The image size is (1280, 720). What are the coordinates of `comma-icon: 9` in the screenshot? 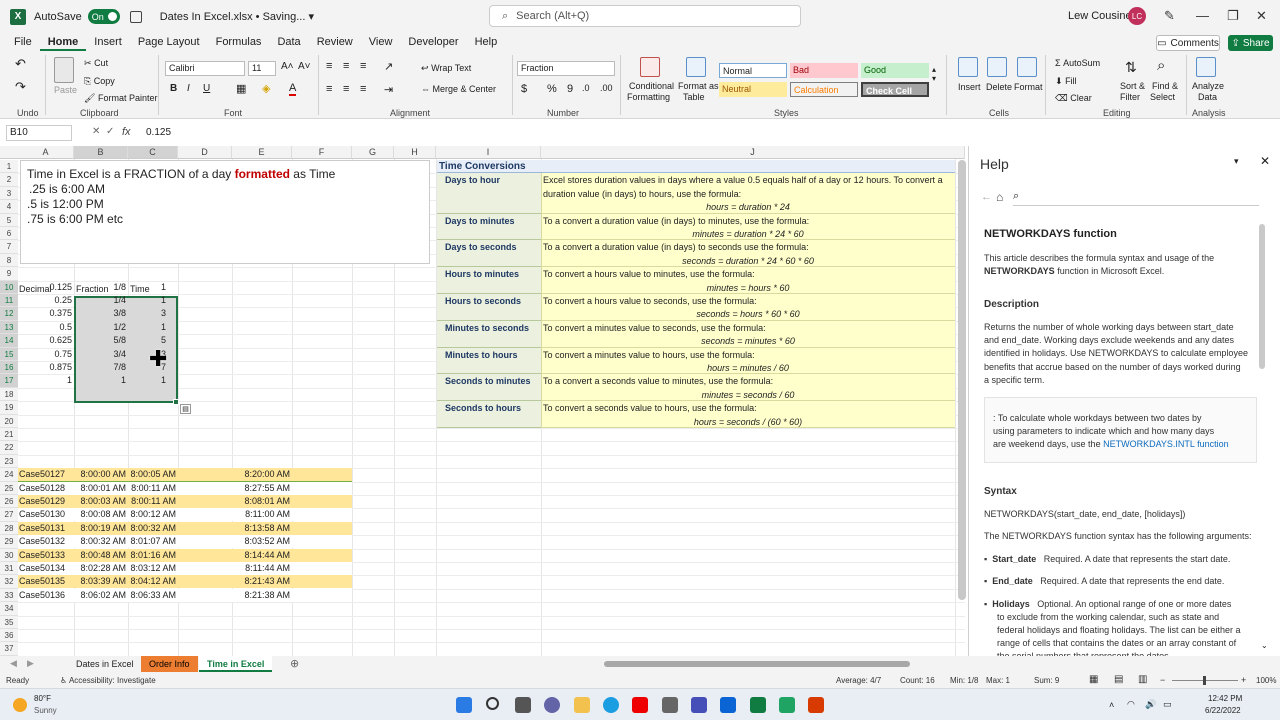 It's located at (570, 89).